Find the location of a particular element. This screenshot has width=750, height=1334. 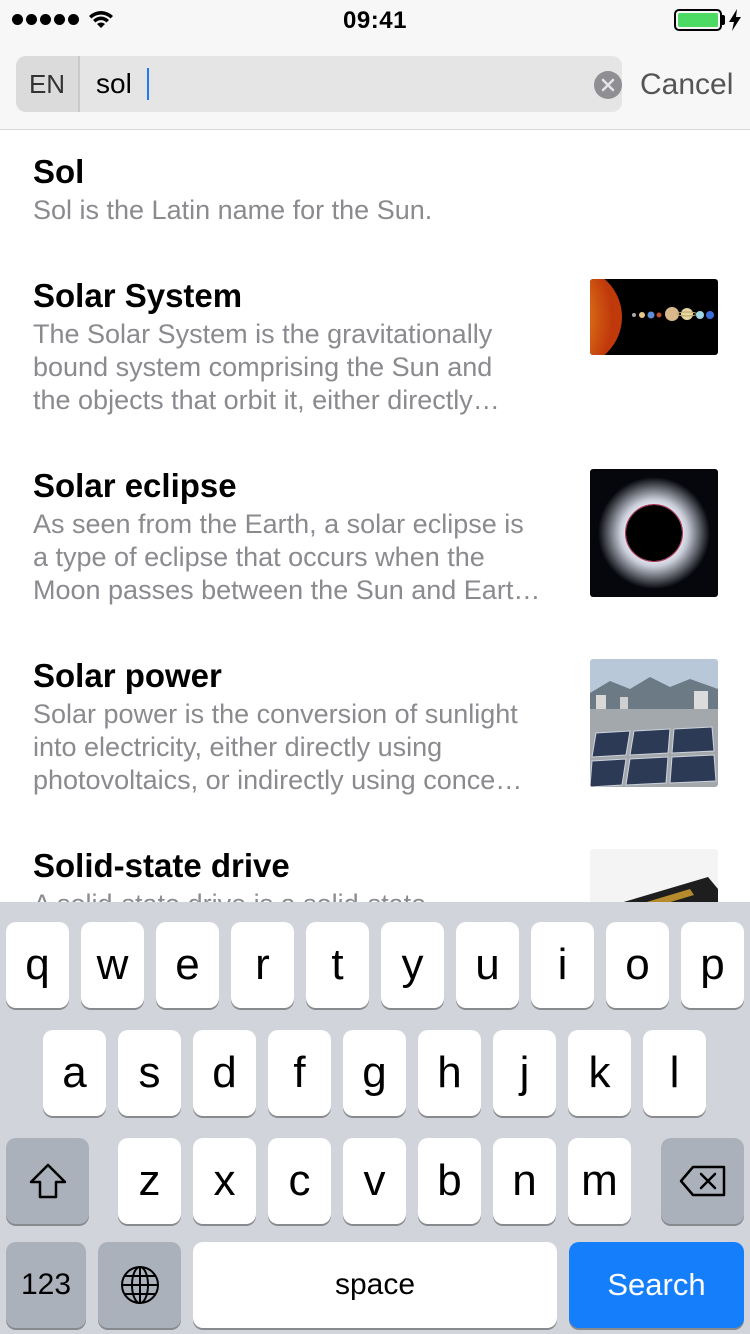

shift-key is located at coordinates (47, 1181).